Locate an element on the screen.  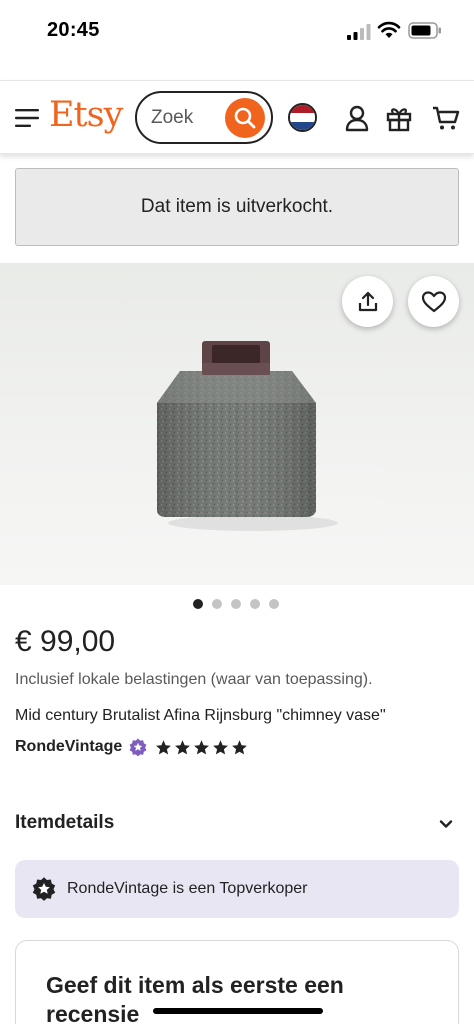
battery-icon is located at coordinates (424, 30).